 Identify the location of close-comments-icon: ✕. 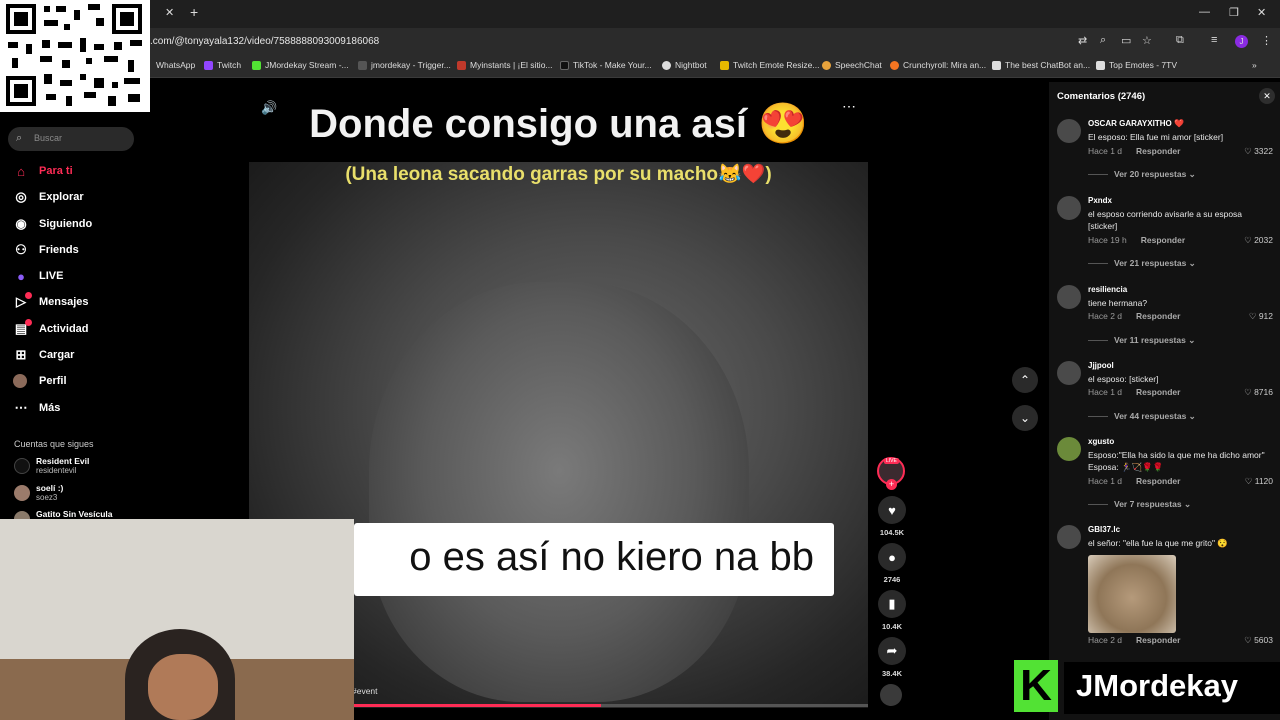
(1267, 96).